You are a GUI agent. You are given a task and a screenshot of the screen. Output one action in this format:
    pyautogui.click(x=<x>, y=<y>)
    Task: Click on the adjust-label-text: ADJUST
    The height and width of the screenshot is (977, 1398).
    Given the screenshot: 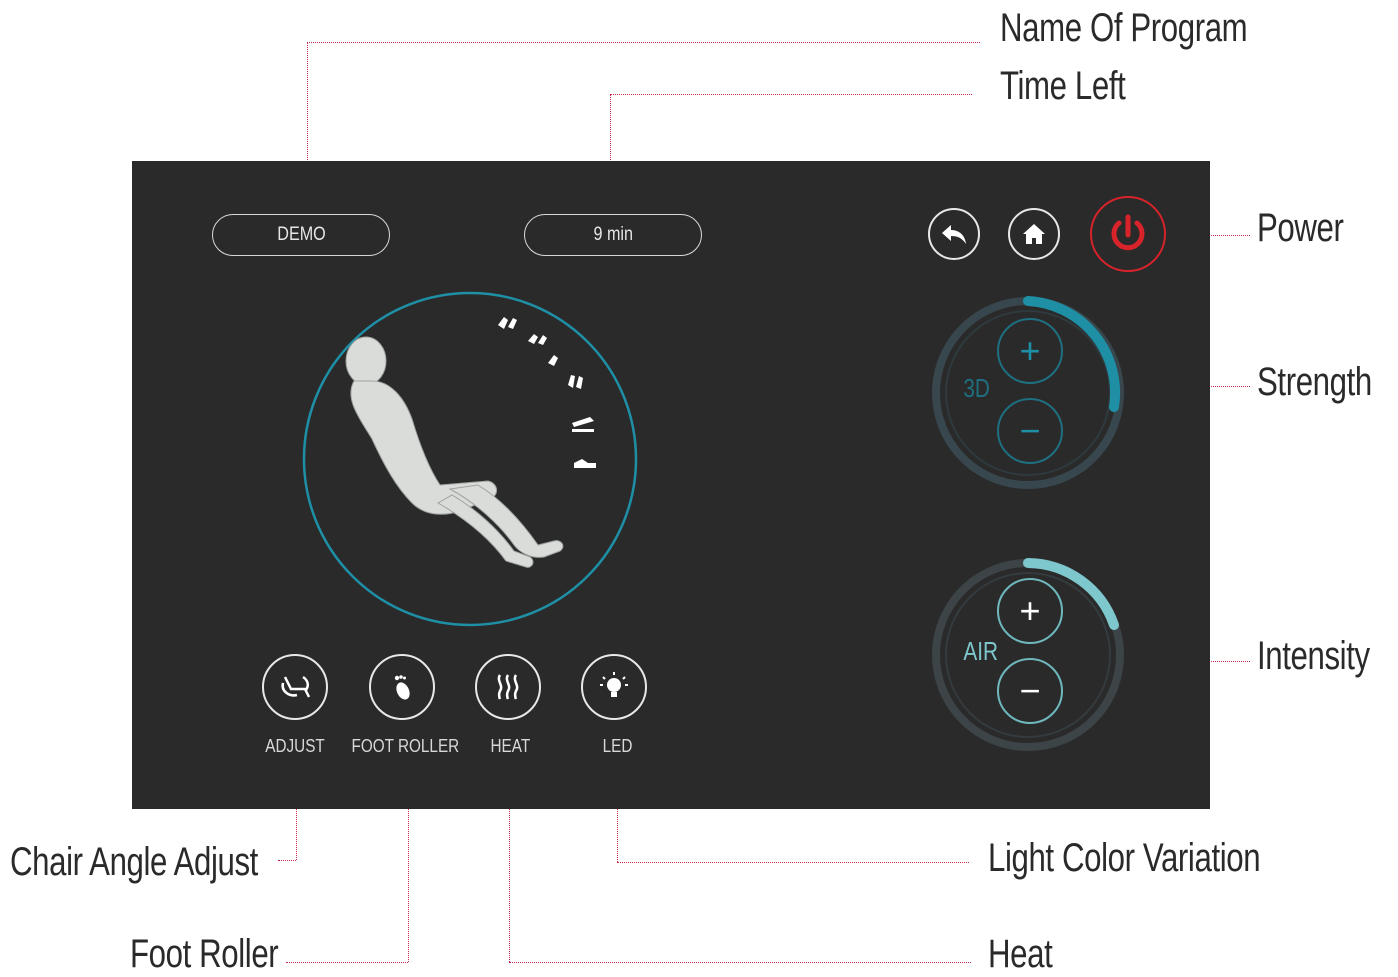 What is the action you would take?
    pyautogui.click(x=295, y=746)
    